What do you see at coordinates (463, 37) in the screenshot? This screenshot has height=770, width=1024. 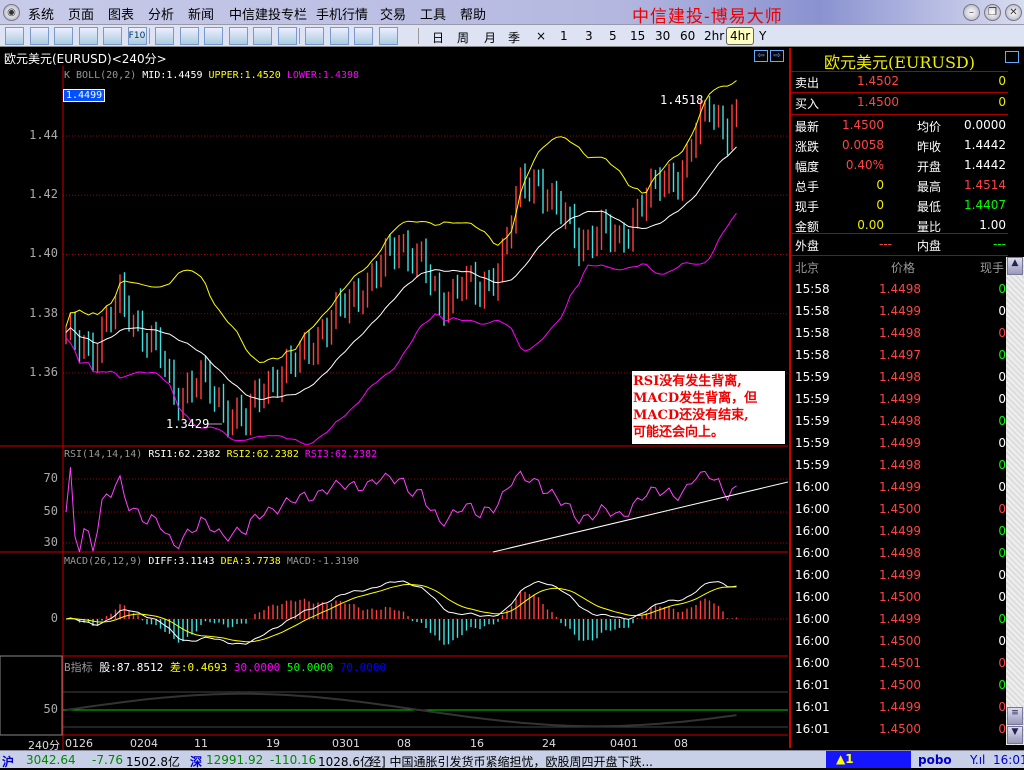 I see `period-周: 周` at bounding box center [463, 37].